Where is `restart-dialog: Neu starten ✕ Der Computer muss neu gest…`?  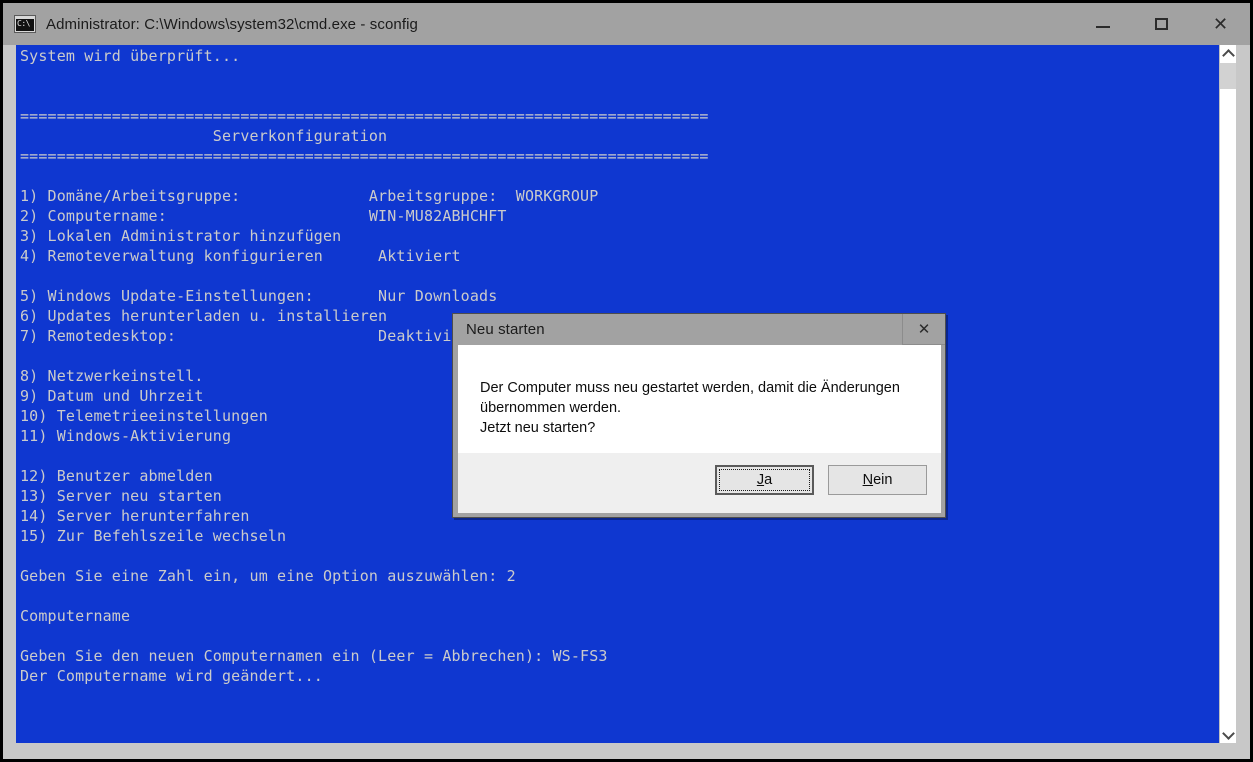
restart-dialog: Neu starten ✕ Der Computer muss neu gest… is located at coordinates (699, 415).